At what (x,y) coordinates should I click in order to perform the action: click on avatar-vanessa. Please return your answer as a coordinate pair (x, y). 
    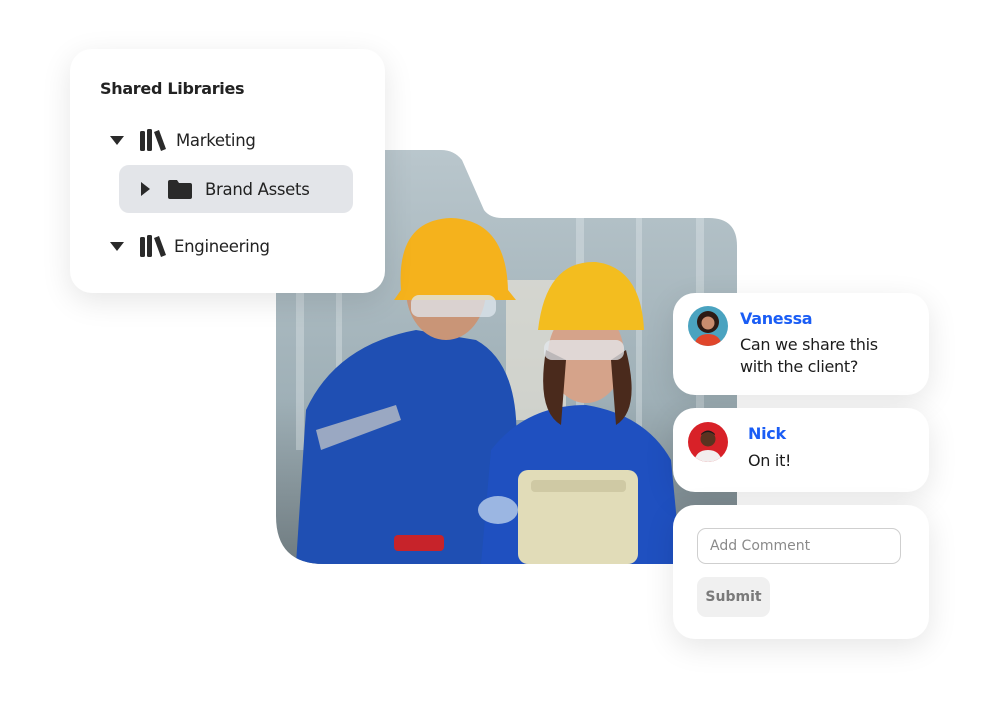
    Looking at the image, I should click on (708, 326).